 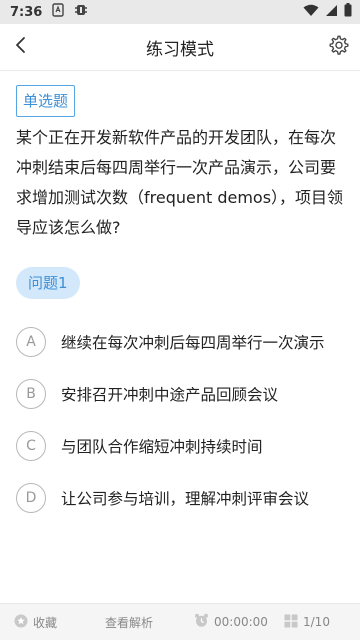 What do you see at coordinates (81, 12) in the screenshot?
I see `bug-icon` at bounding box center [81, 12].